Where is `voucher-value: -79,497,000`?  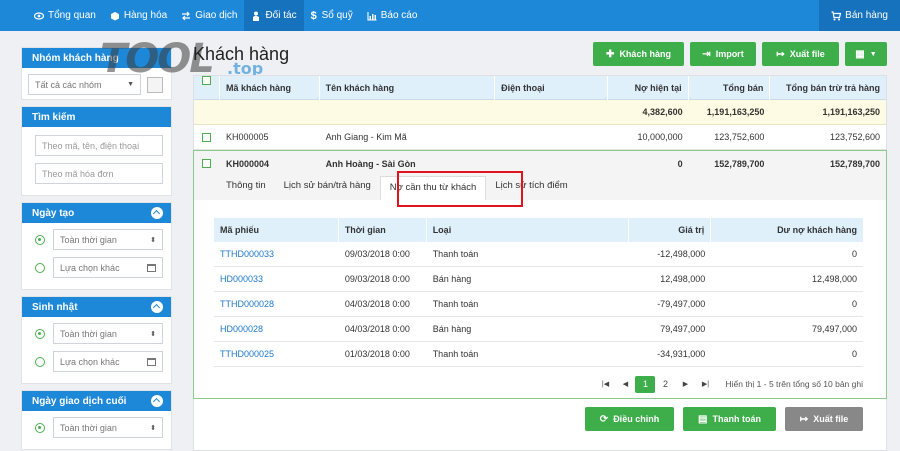 voucher-value: -79,497,000 is located at coordinates (681, 304).